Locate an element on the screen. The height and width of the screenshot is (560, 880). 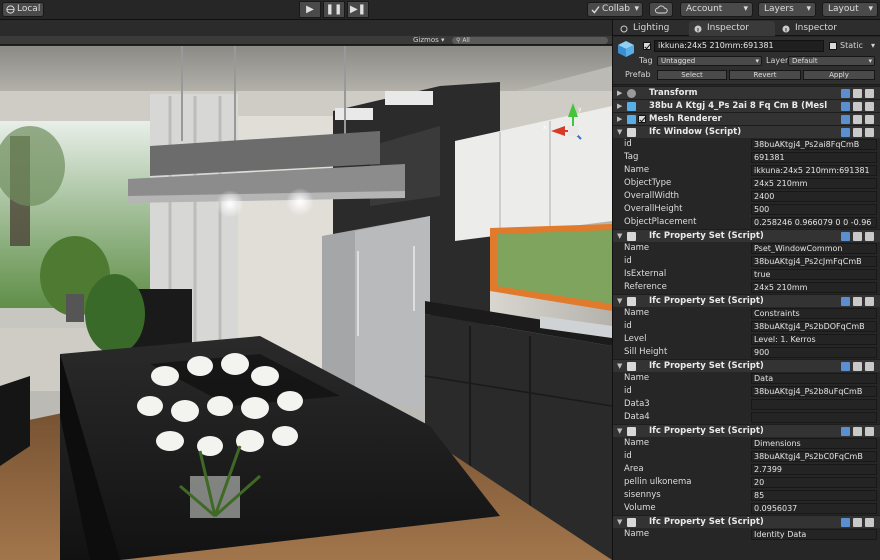
prefab-apply-button: Apply is located at coordinates (839, 75).